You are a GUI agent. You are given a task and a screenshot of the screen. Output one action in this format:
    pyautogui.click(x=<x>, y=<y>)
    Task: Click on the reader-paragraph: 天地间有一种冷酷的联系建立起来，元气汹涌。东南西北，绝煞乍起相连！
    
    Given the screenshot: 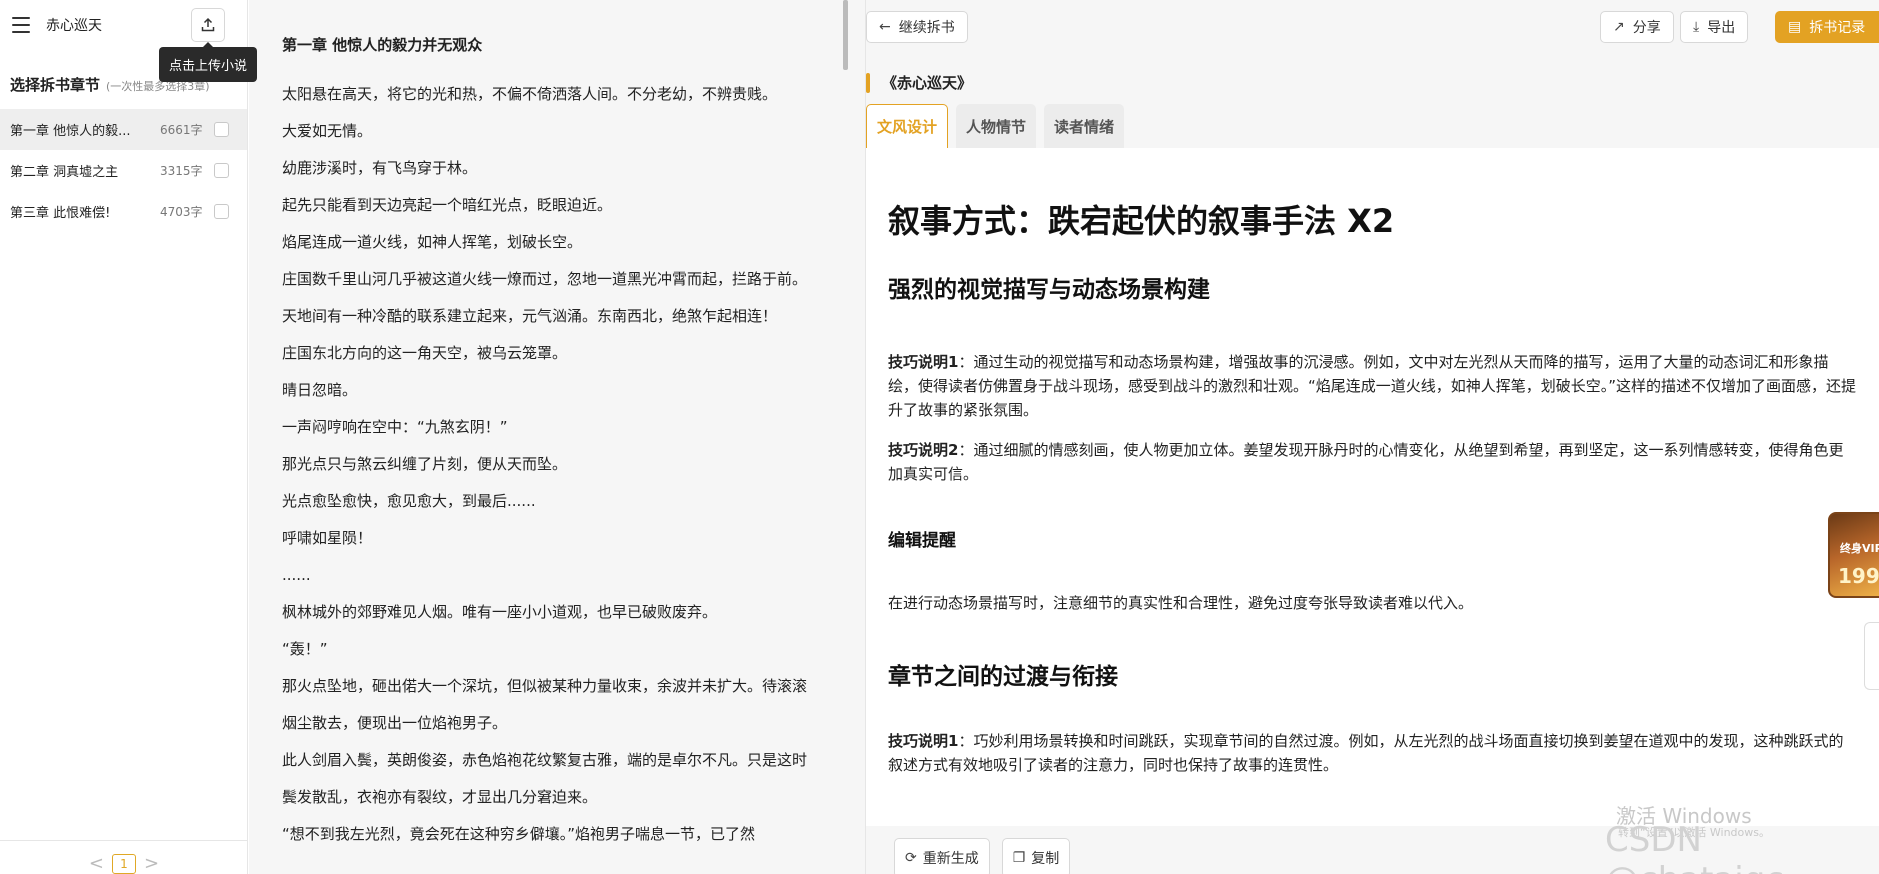 What is the action you would take?
    pyautogui.click(x=530, y=316)
    